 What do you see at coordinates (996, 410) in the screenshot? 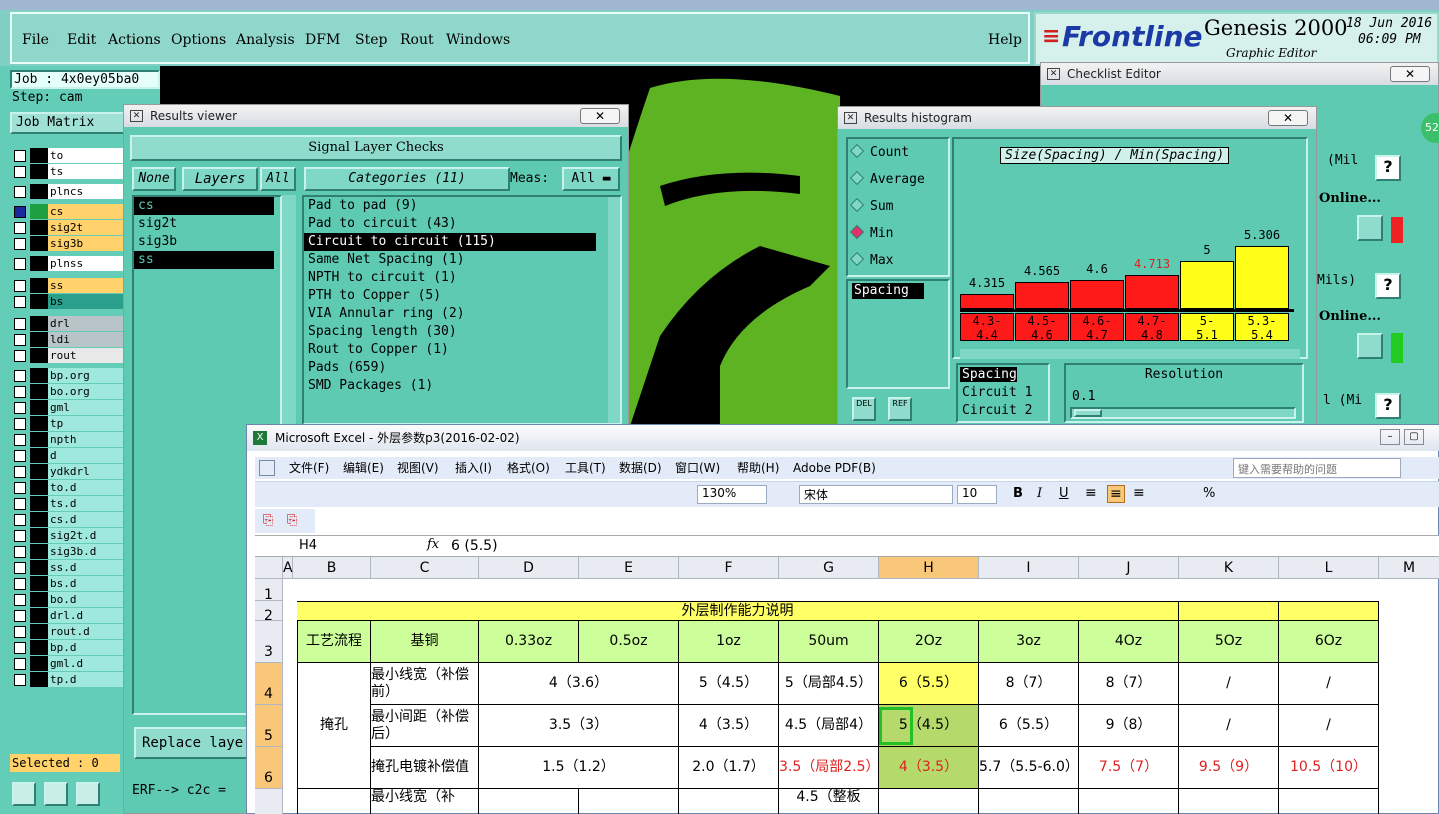
I see `attr-item: Circuit 2` at bounding box center [996, 410].